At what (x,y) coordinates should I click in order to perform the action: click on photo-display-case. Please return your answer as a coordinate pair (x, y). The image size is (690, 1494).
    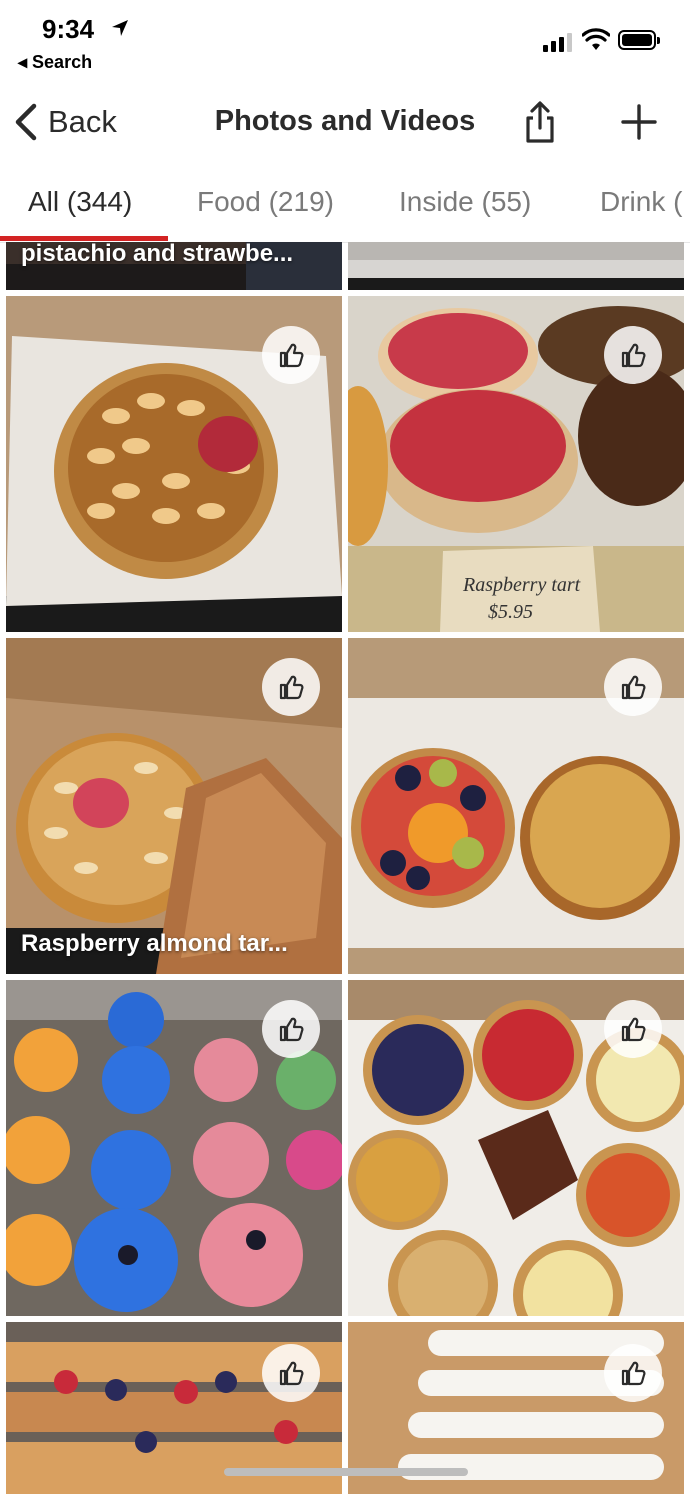
    Looking at the image, I should click on (516, 266).